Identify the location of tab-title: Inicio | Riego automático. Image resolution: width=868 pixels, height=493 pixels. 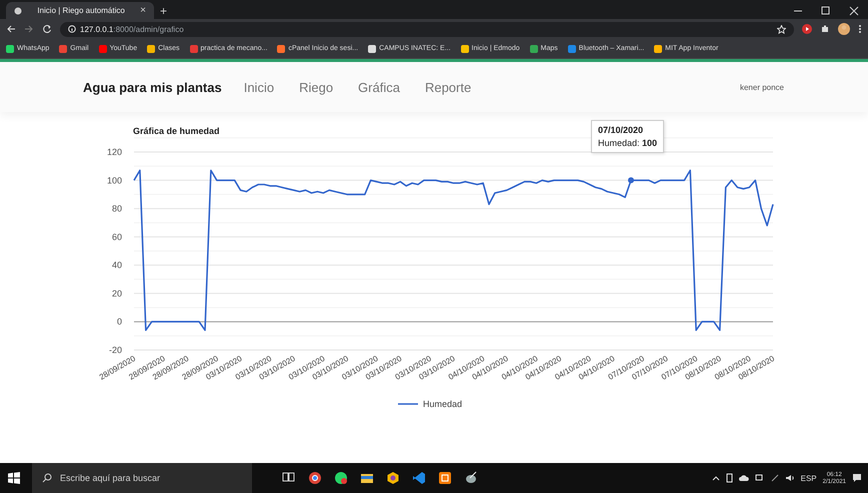
(81, 10).